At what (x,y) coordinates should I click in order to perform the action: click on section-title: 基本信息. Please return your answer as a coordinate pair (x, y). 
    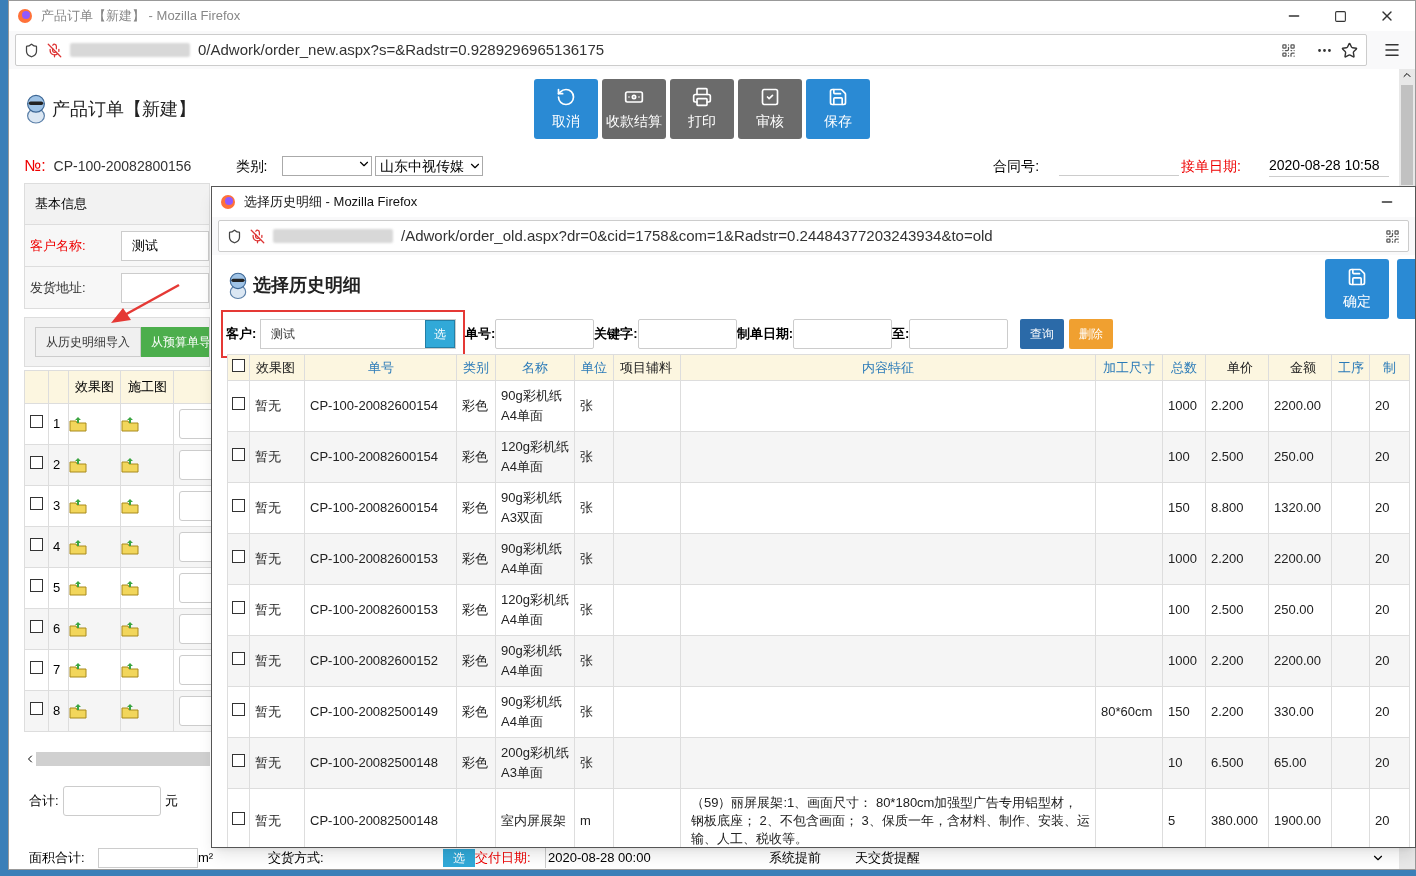
    Looking at the image, I should click on (61, 204).